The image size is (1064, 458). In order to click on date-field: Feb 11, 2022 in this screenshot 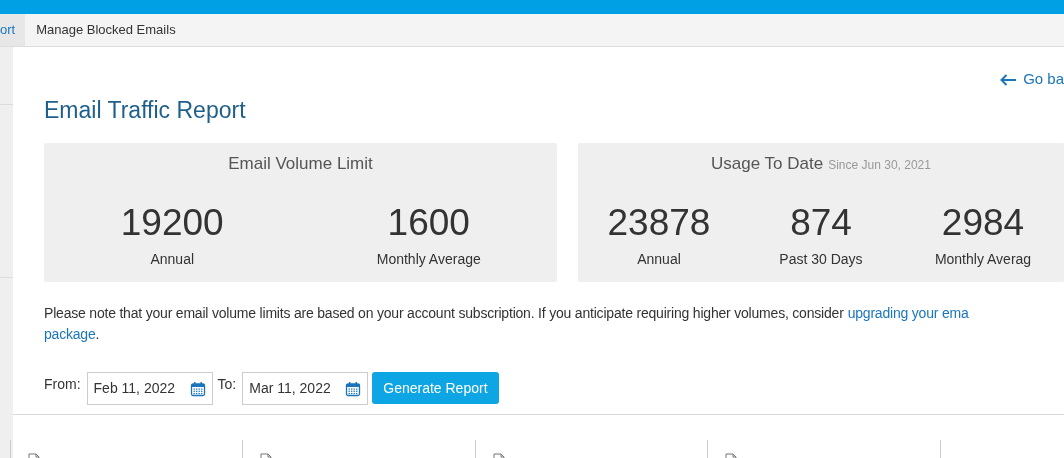, I will do `click(149, 388)`.